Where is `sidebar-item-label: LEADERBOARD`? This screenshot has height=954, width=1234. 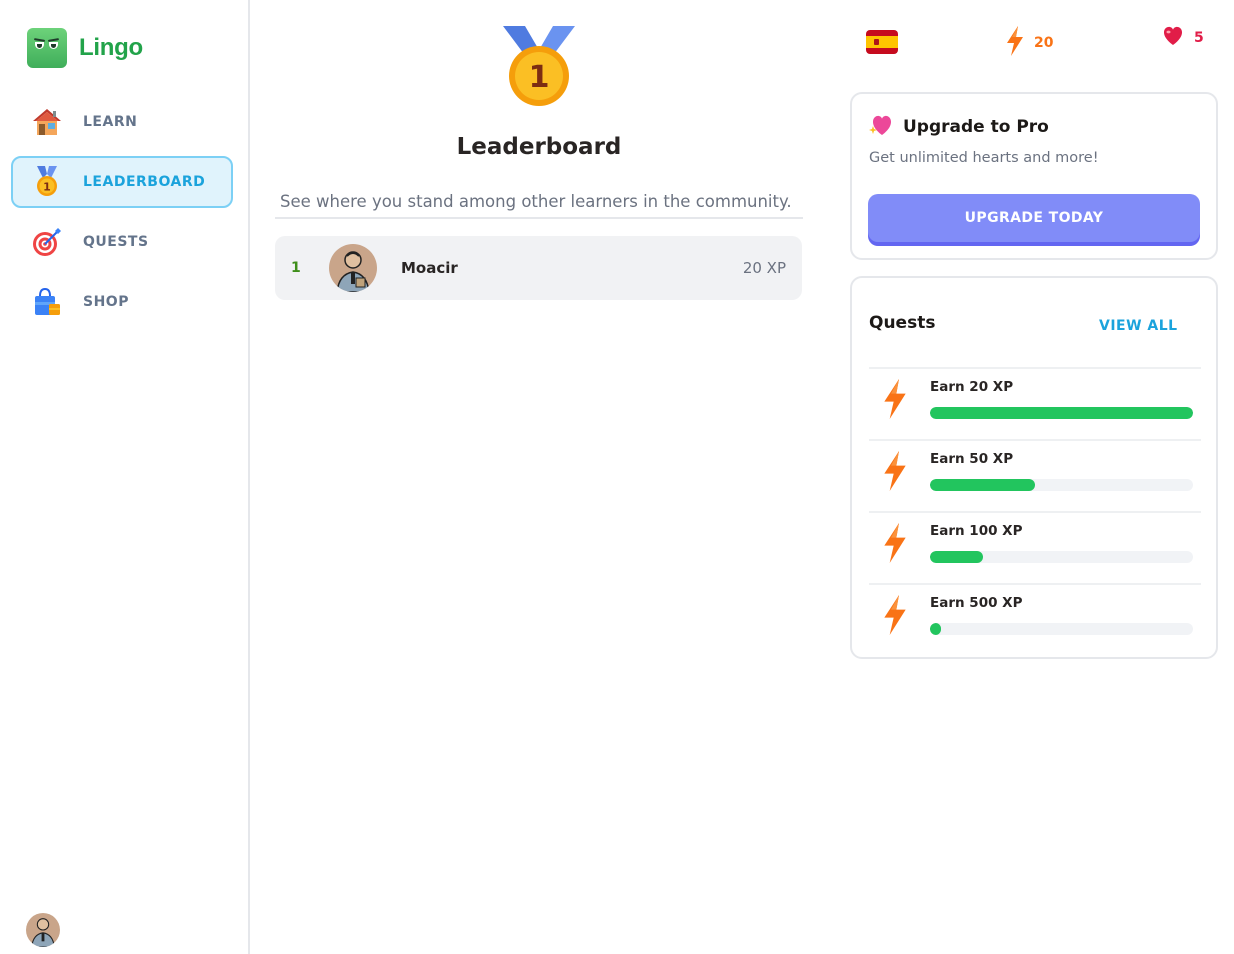
sidebar-item-label: LEADERBOARD is located at coordinates (144, 182).